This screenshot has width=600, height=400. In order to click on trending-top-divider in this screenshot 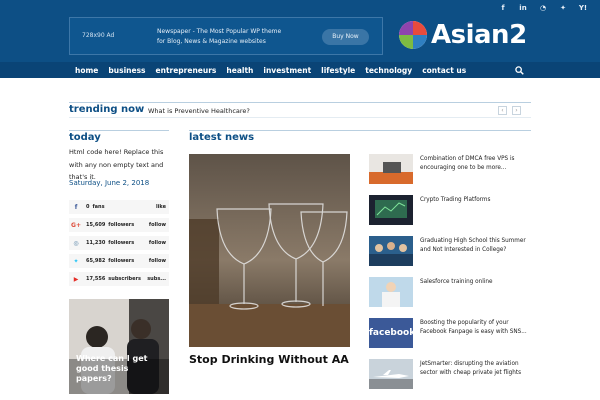, I will do `click(300, 102)`.